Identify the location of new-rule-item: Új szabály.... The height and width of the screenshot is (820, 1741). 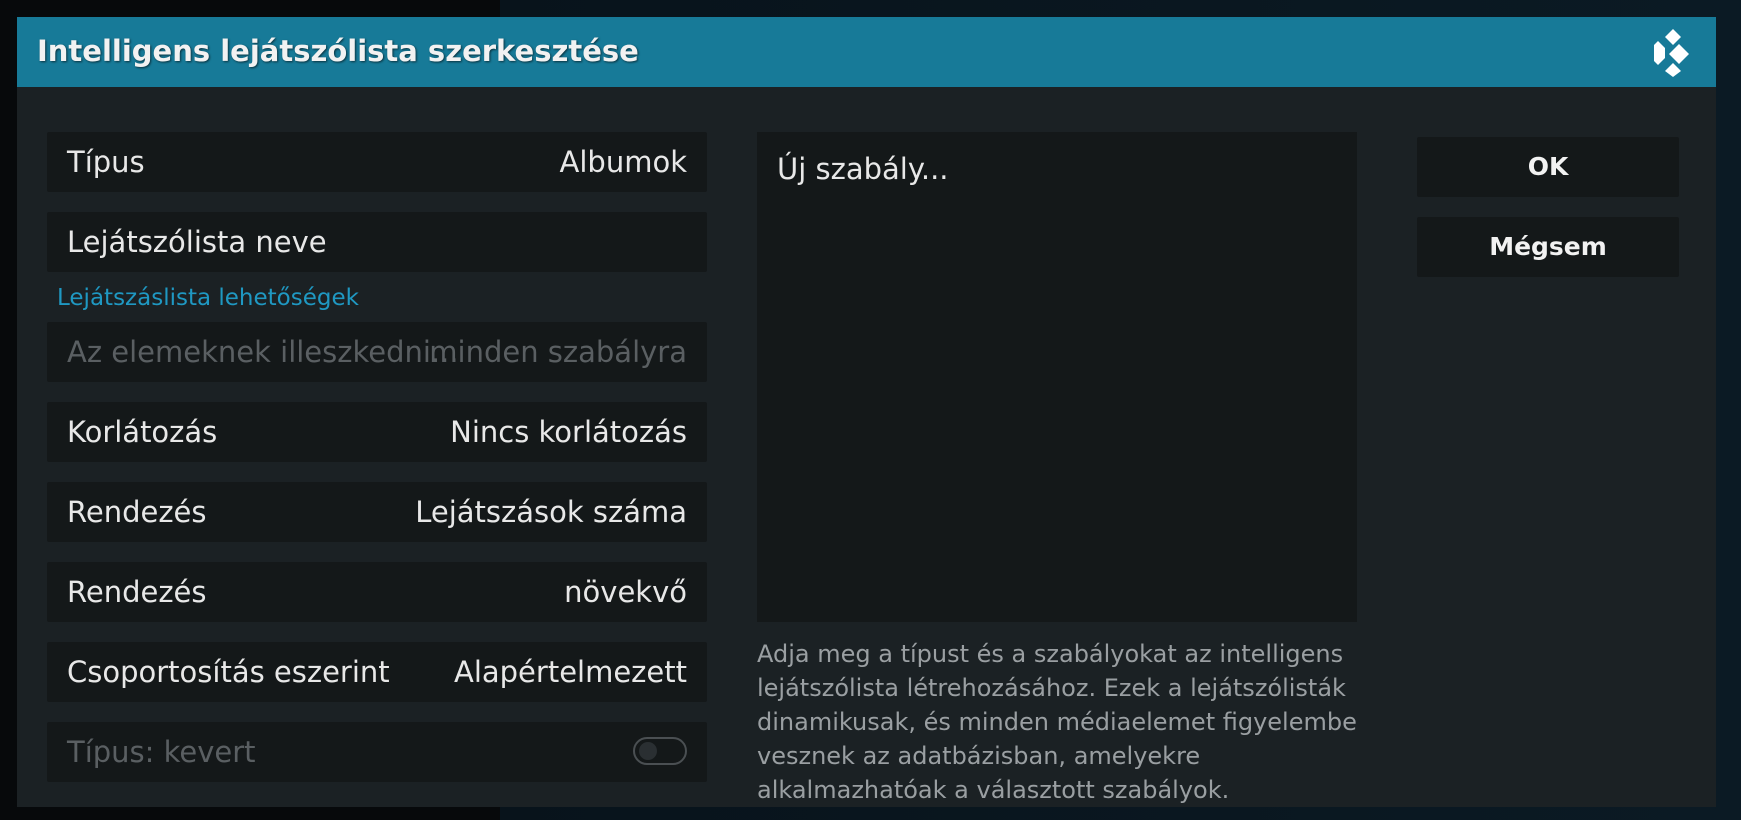
(863, 169).